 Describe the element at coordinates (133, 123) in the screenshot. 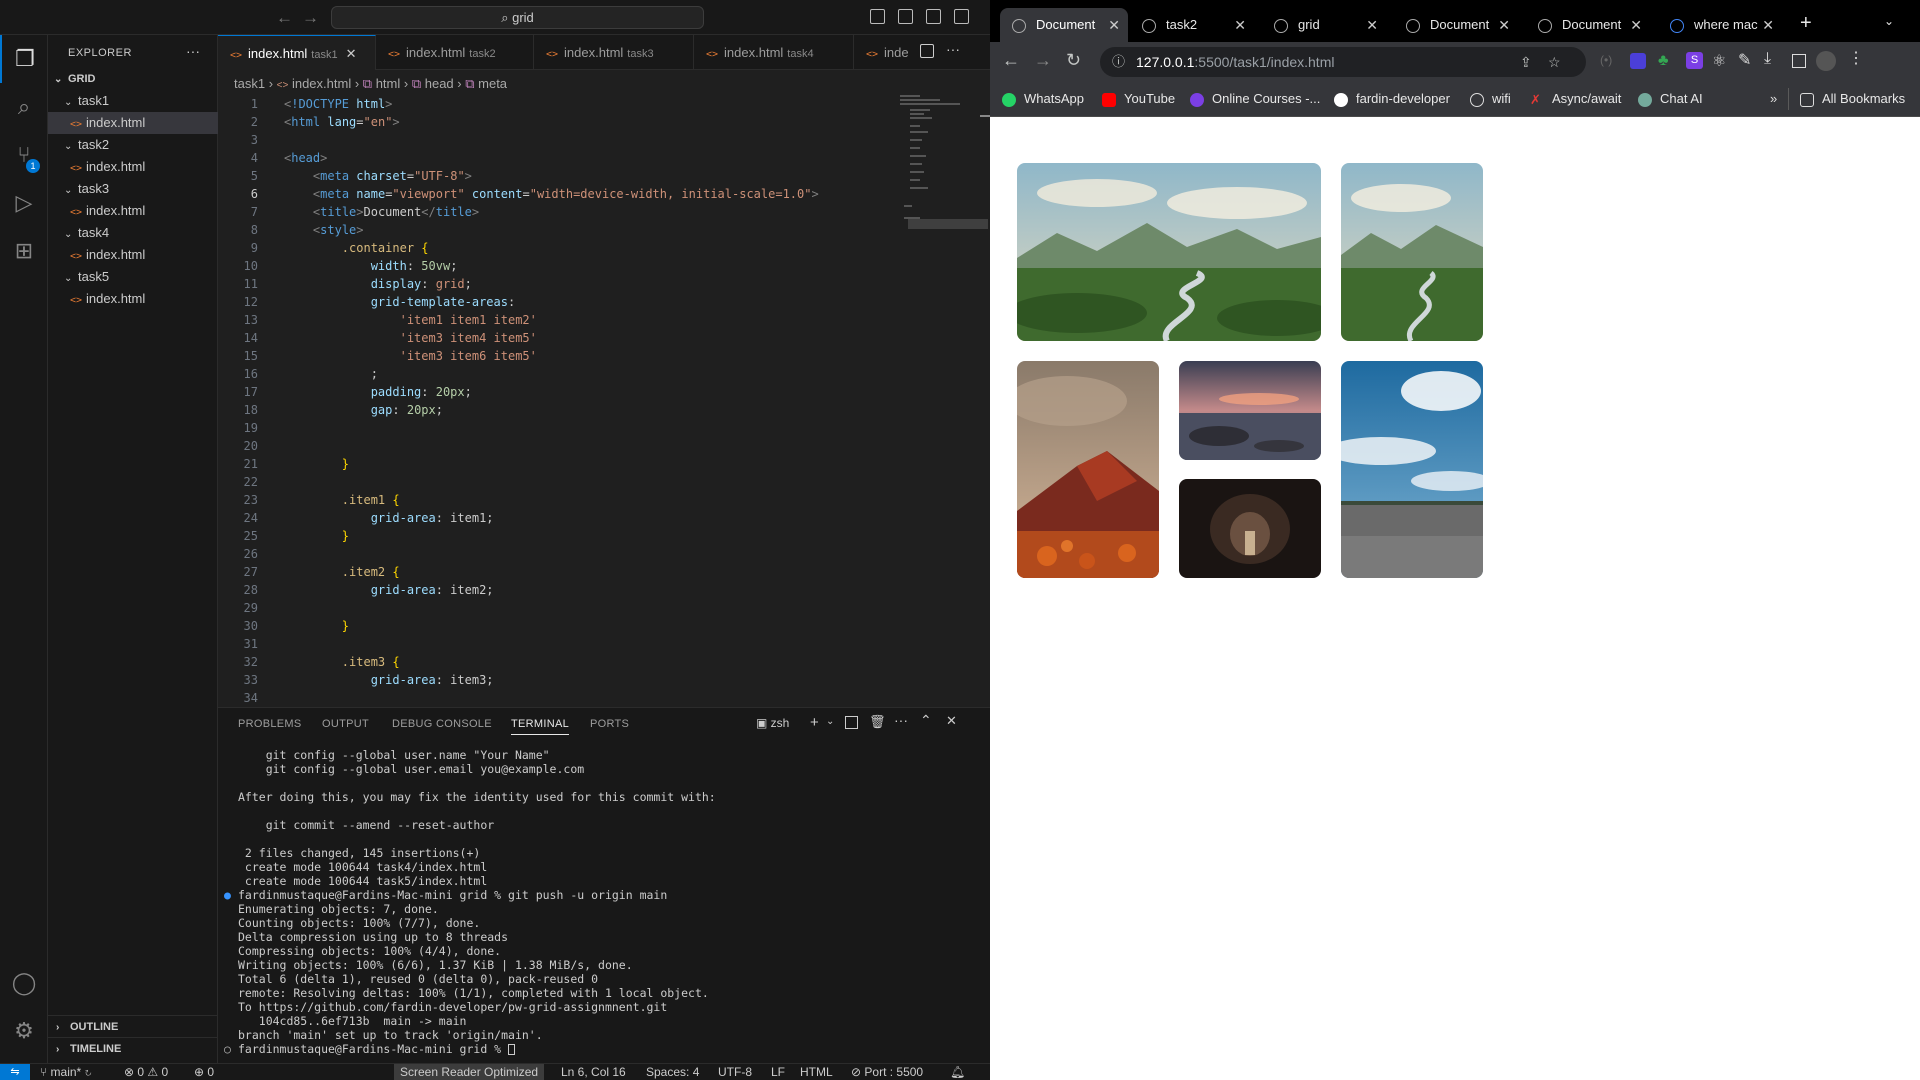

I see `tree-file-task1-index: <> index.html` at that location.